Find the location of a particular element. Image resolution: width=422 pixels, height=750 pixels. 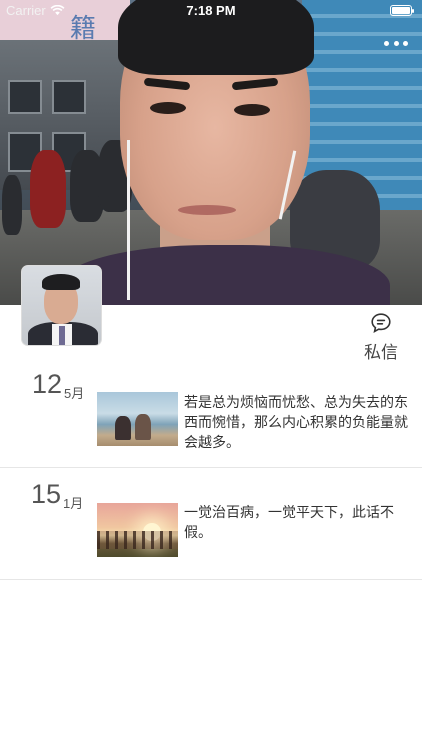

post-day: 15 is located at coordinates (46, 494).